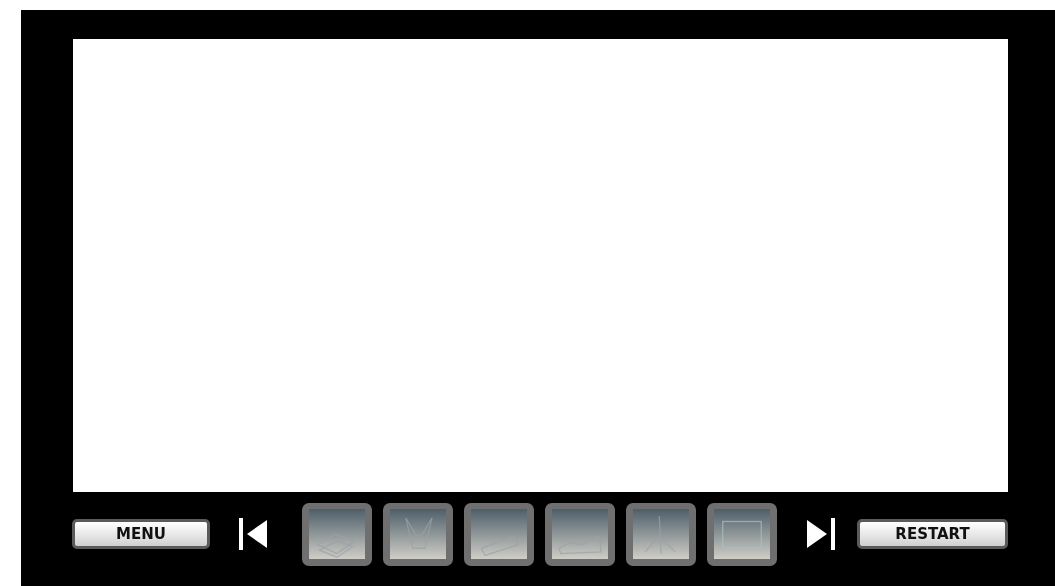 The width and height of the screenshot is (1055, 586). I want to click on restart-button: RESTART, so click(932, 534).